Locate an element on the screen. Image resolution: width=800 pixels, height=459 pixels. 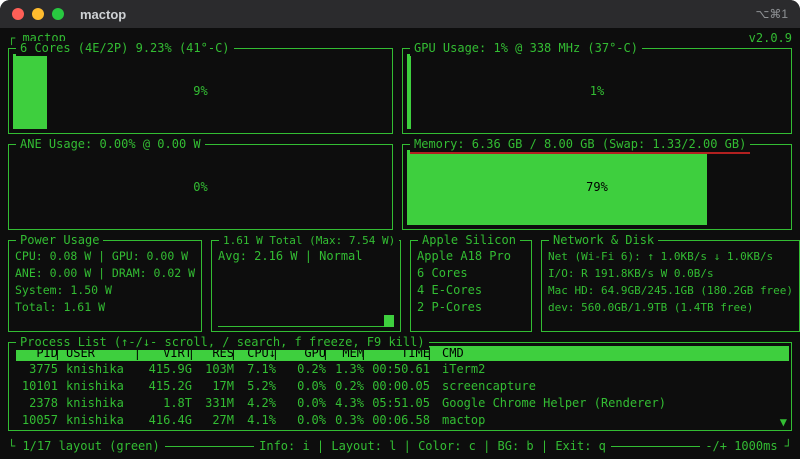
gpu-panel-title: GPU Usage: 1% @ 338 MHz (37°-C) is located at coordinates (526, 48).